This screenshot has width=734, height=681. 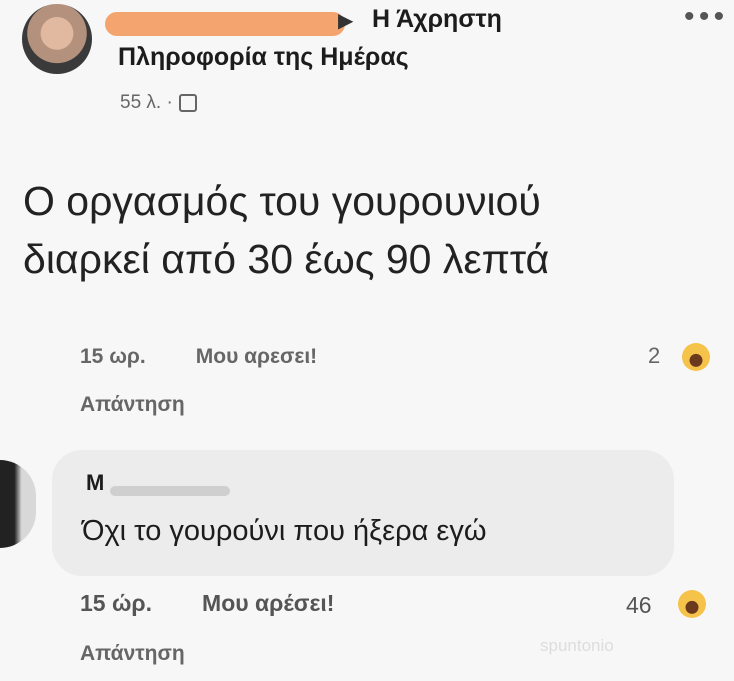 What do you see at coordinates (18, 504) in the screenshot?
I see `commenter-avatar` at bounding box center [18, 504].